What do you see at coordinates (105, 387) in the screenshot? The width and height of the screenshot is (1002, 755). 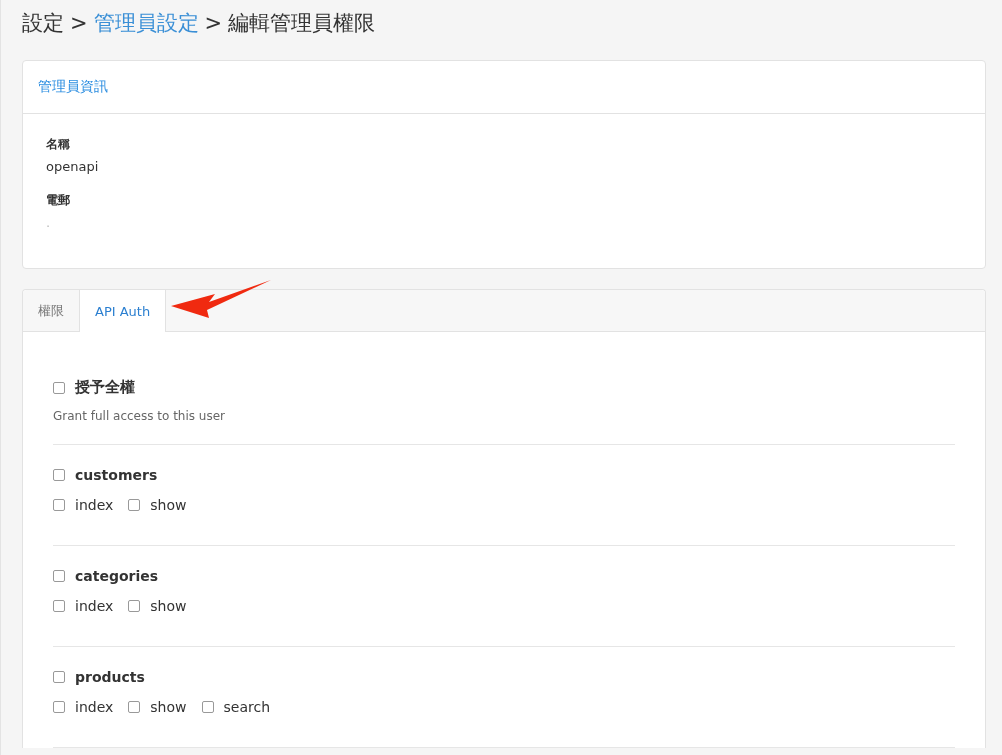 I see `checkbox-label: 授予全權` at bounding box center [105, 387].